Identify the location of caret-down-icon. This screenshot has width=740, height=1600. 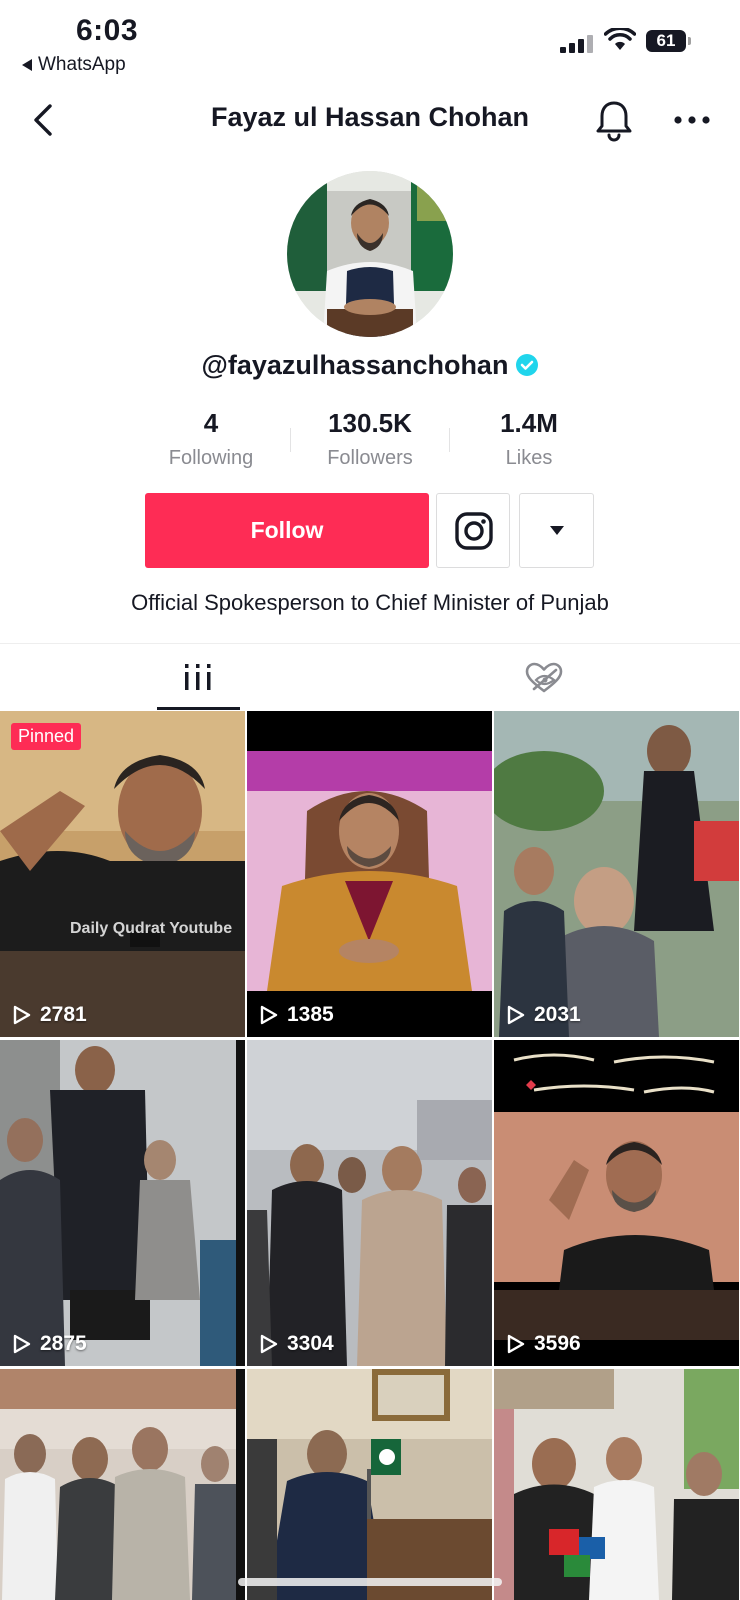
(557, 530).